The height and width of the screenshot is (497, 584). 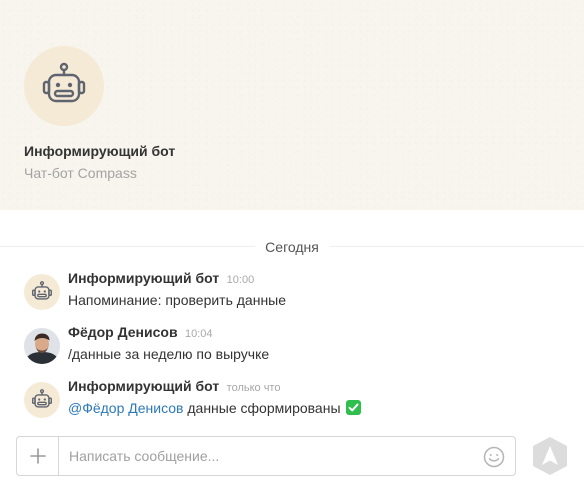 What do you see at coordinates (125, 408) in the screenshot?
I see `user-mention-link: @Фёдор Денисов` at bounding box center [125, 408].